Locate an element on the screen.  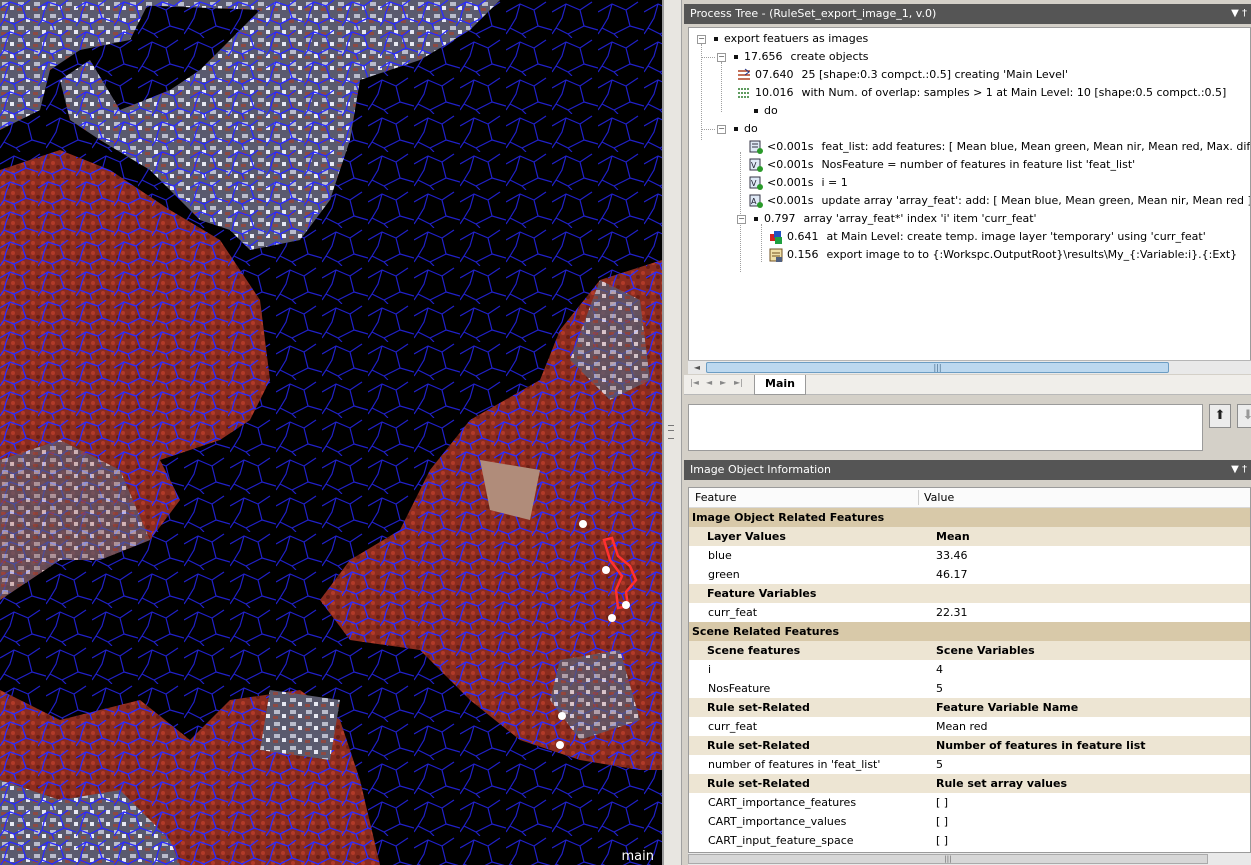
splitter-grip-icon is located at coordinates (671, 432).